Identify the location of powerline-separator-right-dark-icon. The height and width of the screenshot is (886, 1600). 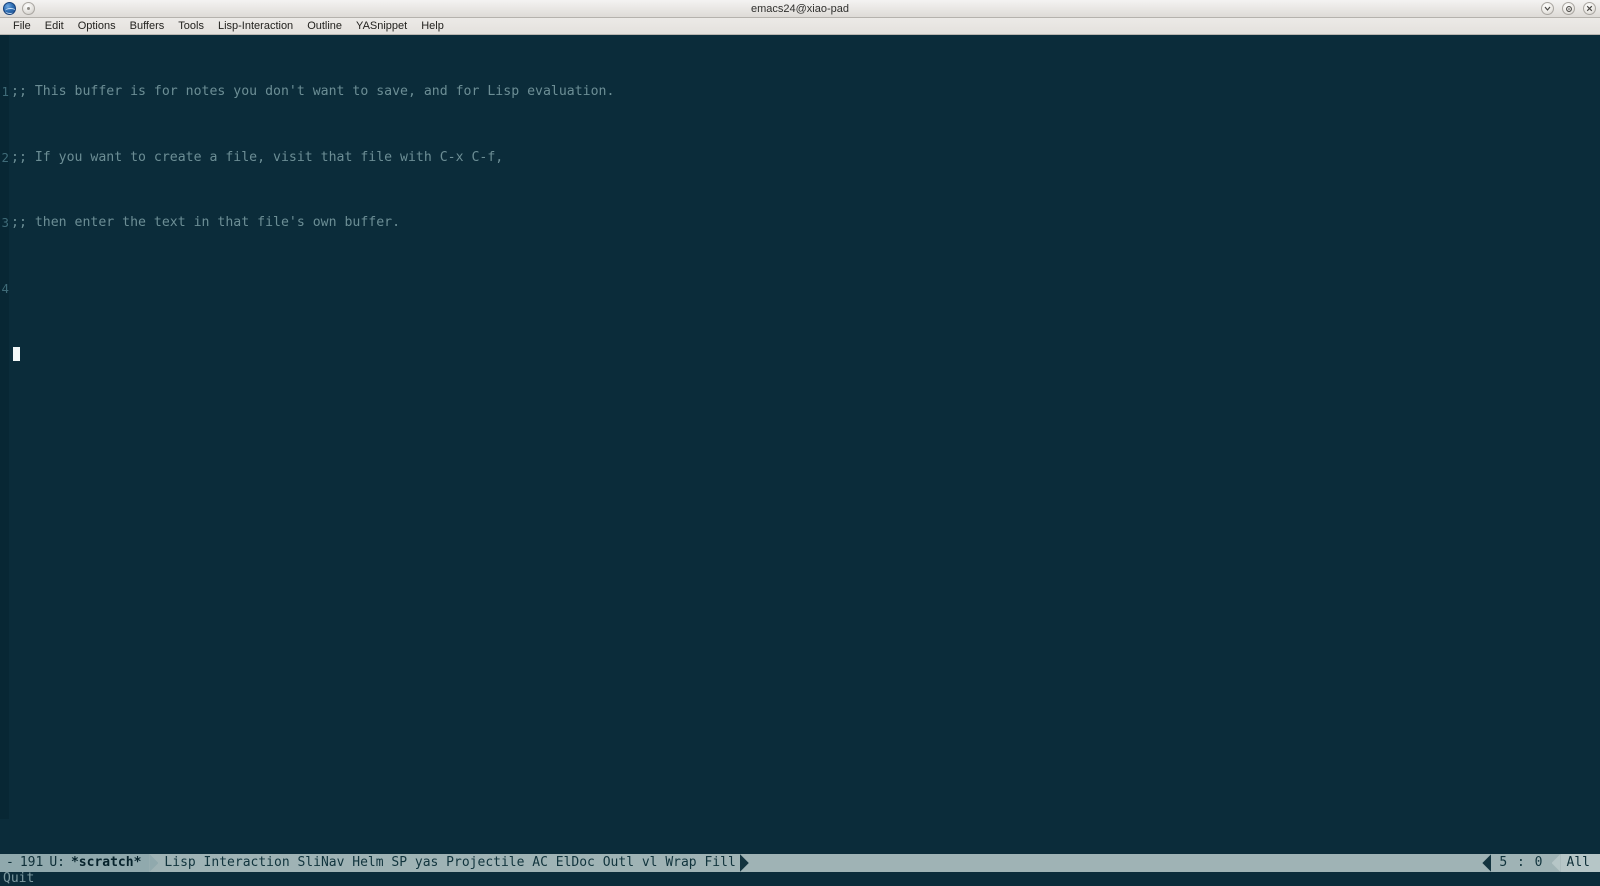
(744, 863).